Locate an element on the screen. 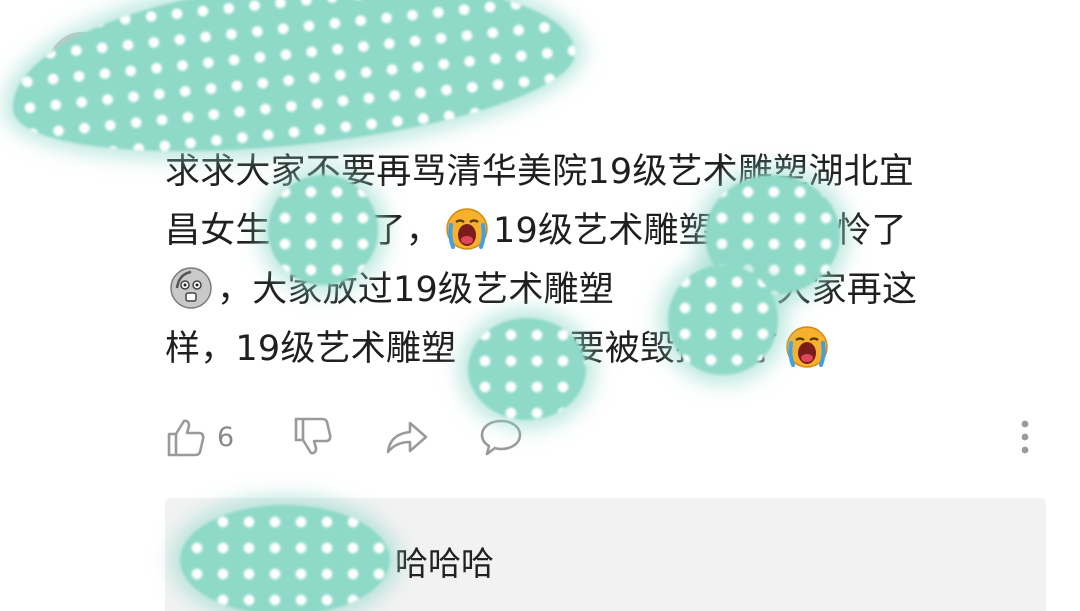  more-options-button is located at coordinates (1025, 437).